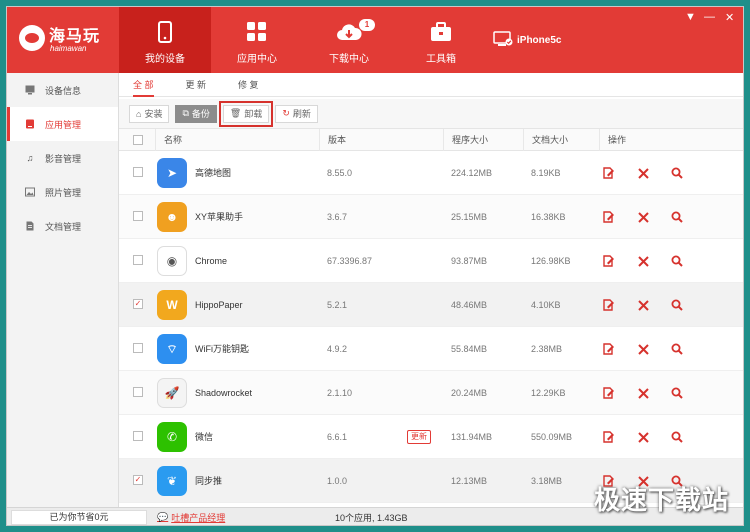 This screenshot has width=750, height=532. Describe the element at coordinates (196, 85) in the screenshot. I see `tab-update: 更 新` at that location.